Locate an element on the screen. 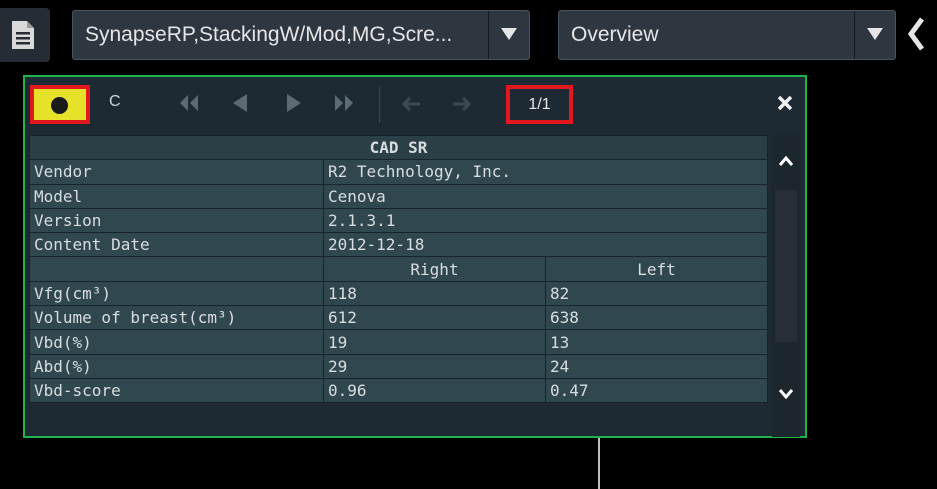 This screenshot has height=489, width=937. row-value: Cenova is located at coordinates (545, 196).